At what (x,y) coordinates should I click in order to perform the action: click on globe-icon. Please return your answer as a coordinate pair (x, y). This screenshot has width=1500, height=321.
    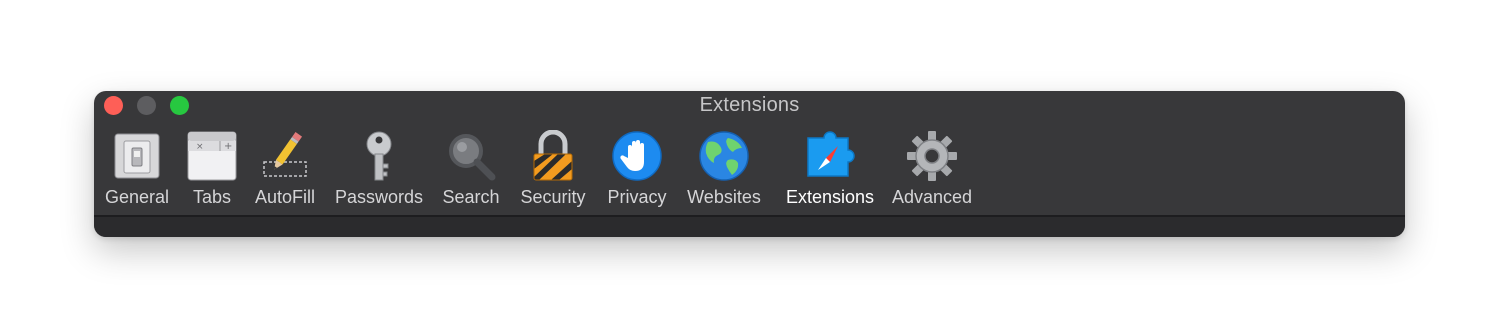
    Looking at the image, I should click on (724, 156).